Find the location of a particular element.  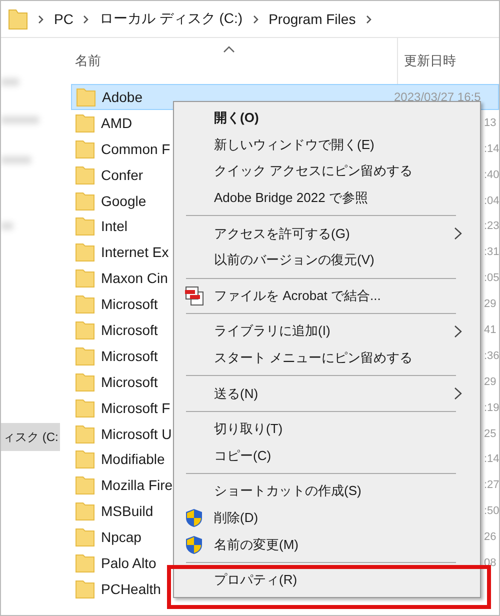

file-name: MSBuild is located at coordinates (127, 511).